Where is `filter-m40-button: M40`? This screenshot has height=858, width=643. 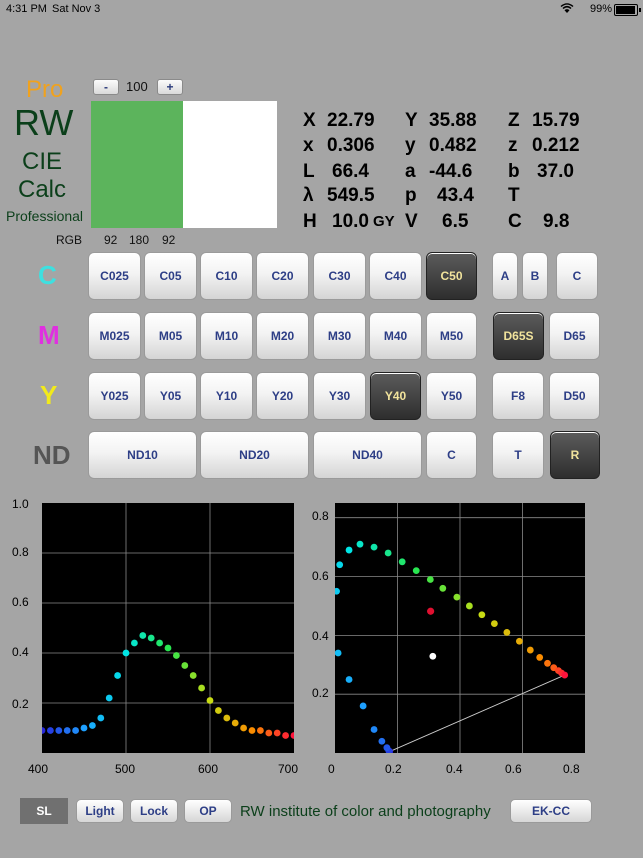 filter-m40-button: M40 is located at coordinates (395, 336).